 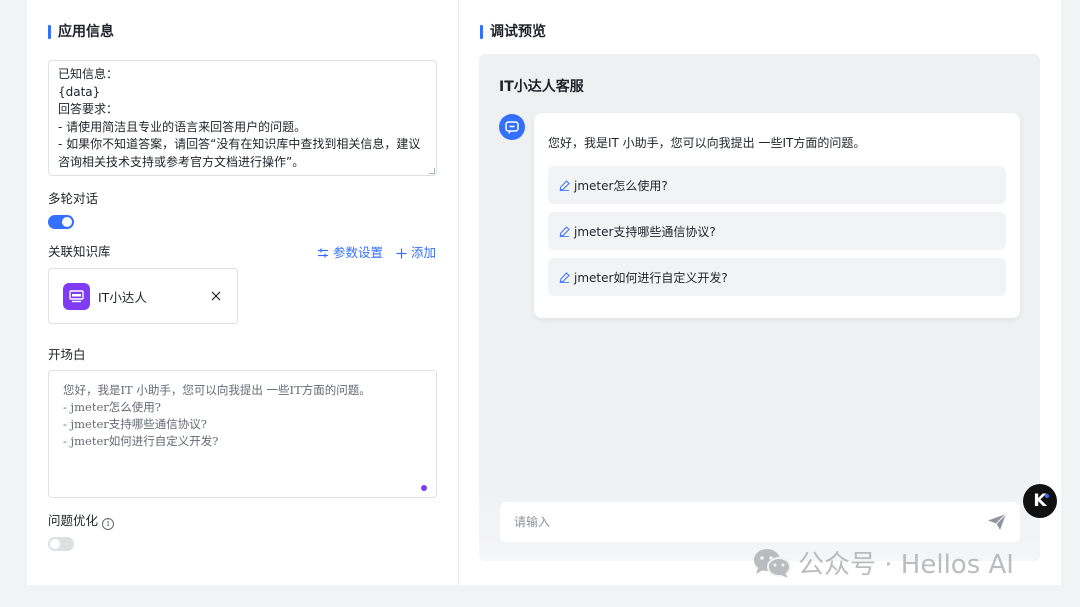 I want to click on send-icon, so click(x=997, y=521).